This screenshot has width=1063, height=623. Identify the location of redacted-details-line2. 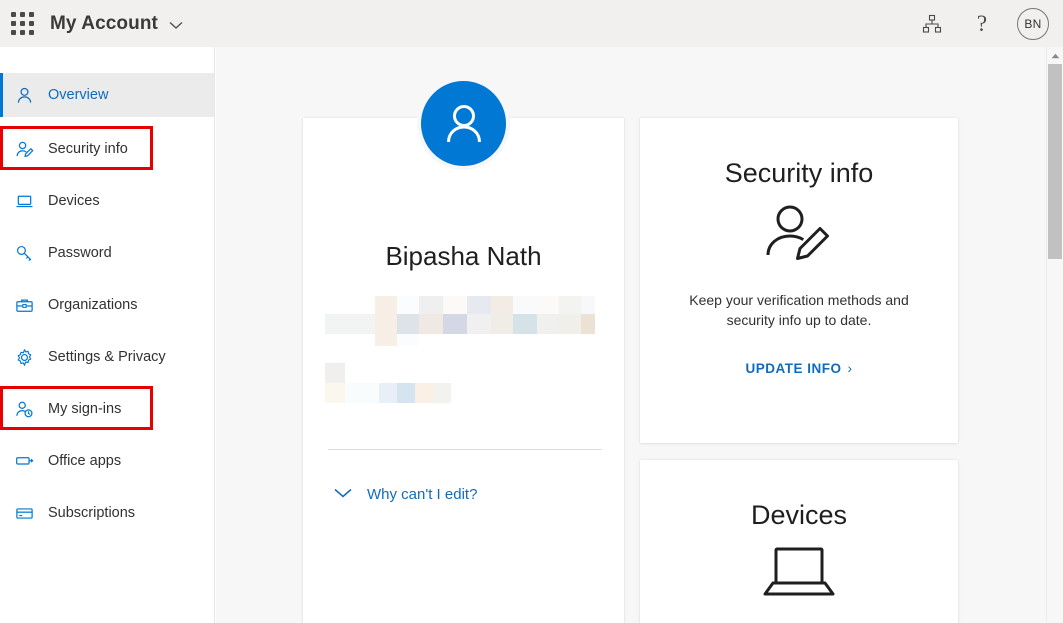
(390, 383).